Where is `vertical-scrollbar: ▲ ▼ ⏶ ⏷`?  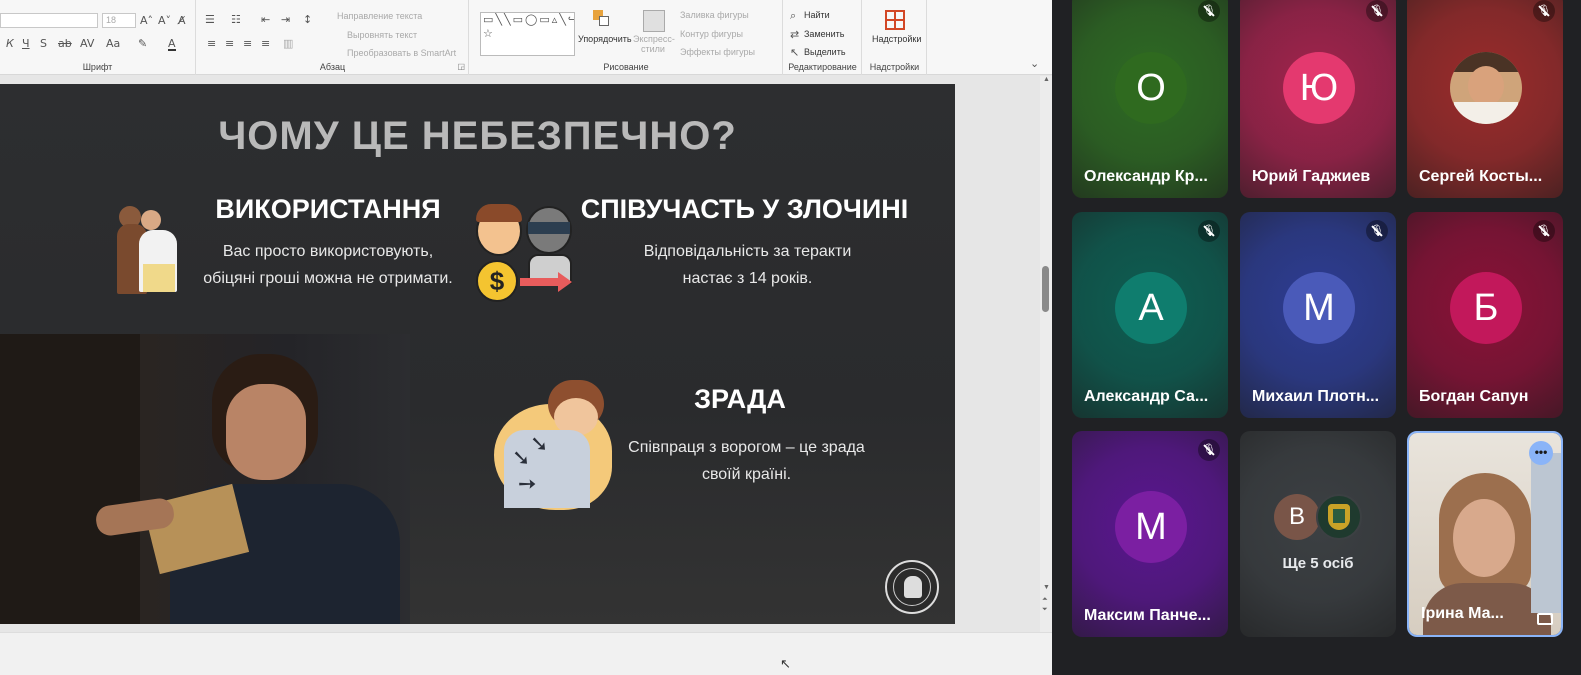 vertical-scrollbar: ▲ ▼ ⏶ ⏷ is located at coordinates (1046, 354).